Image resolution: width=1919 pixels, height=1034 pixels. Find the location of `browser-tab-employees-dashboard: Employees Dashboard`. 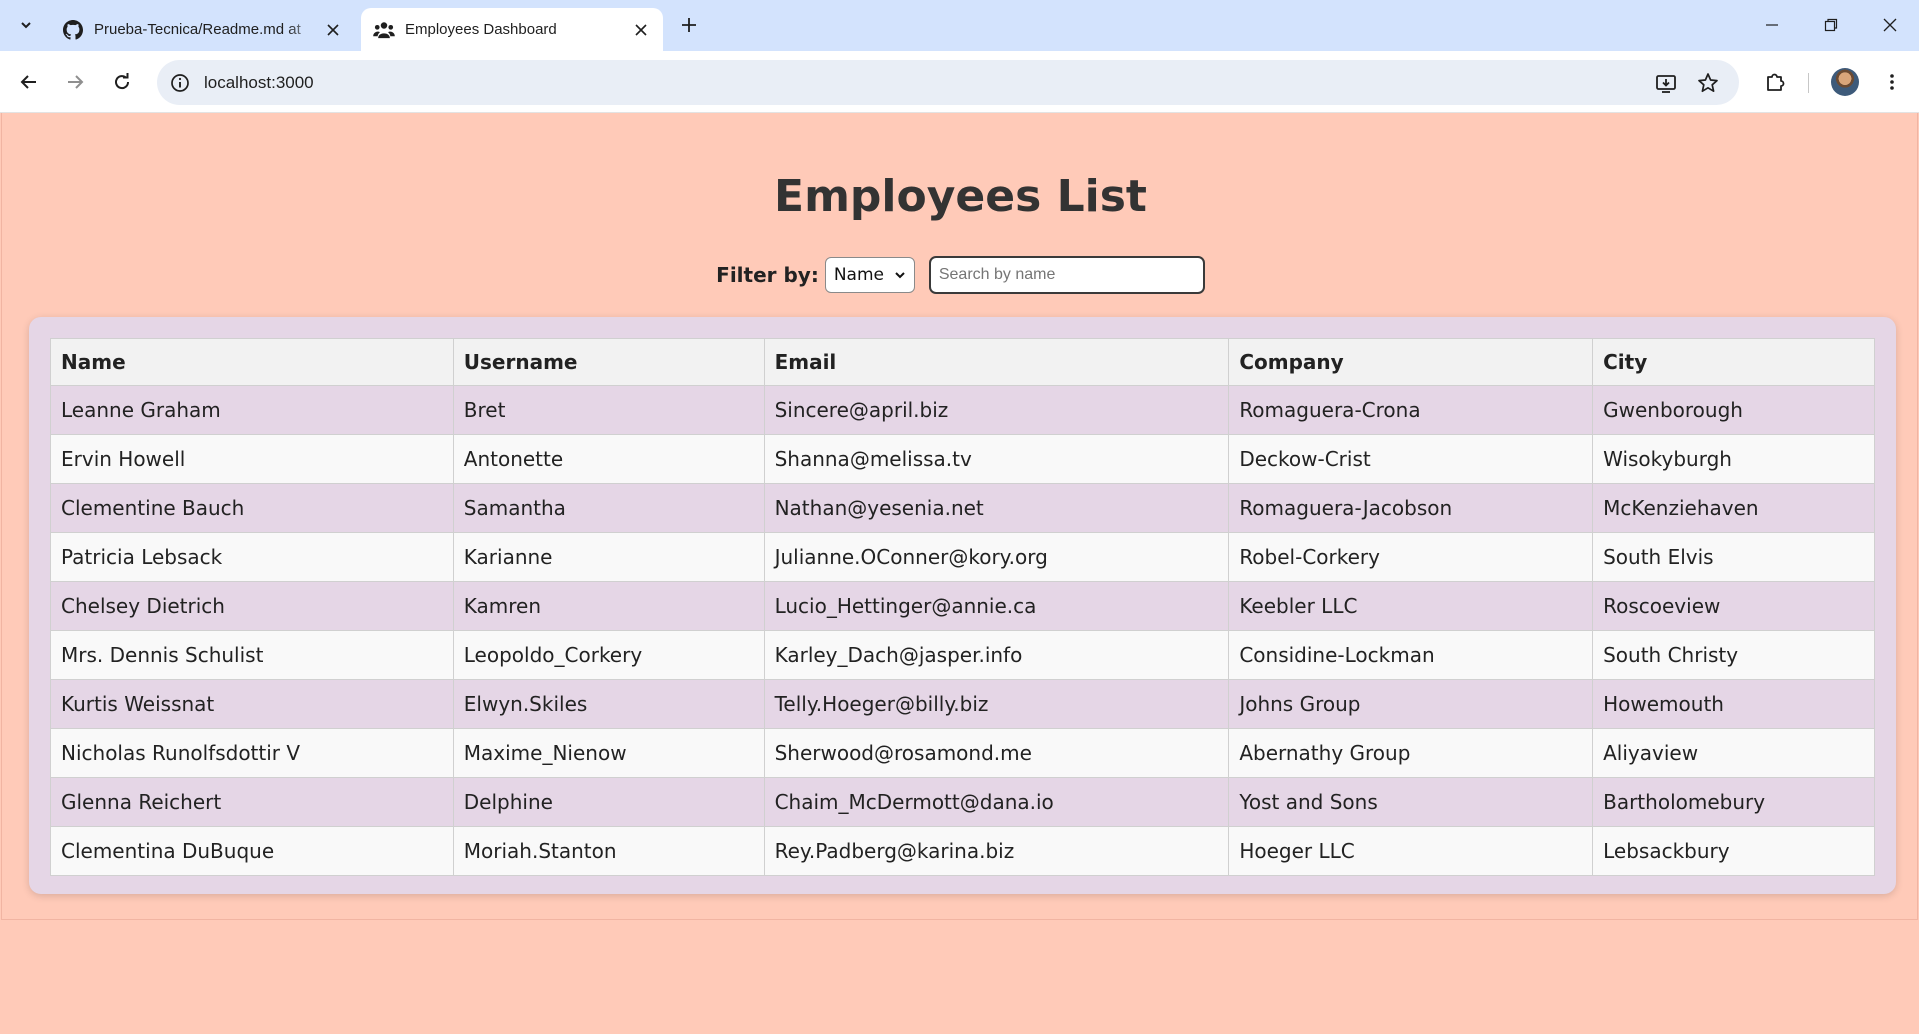

browser-tab-employees-dashboard: Employees Dashboard is located at coordinates (512, 29).